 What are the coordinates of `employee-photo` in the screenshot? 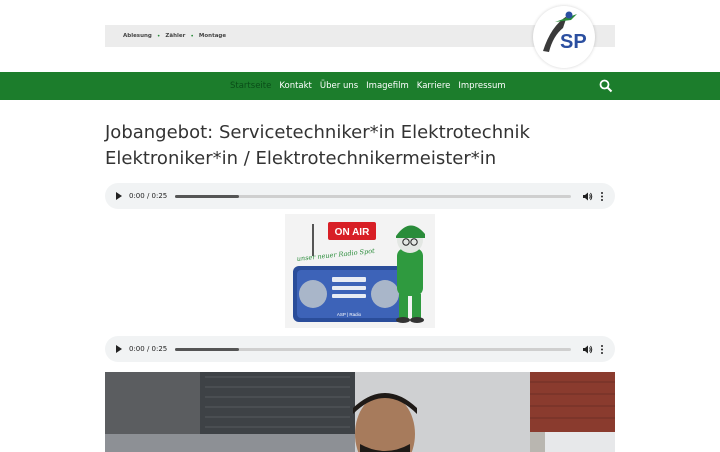 It's located at (360, 412).